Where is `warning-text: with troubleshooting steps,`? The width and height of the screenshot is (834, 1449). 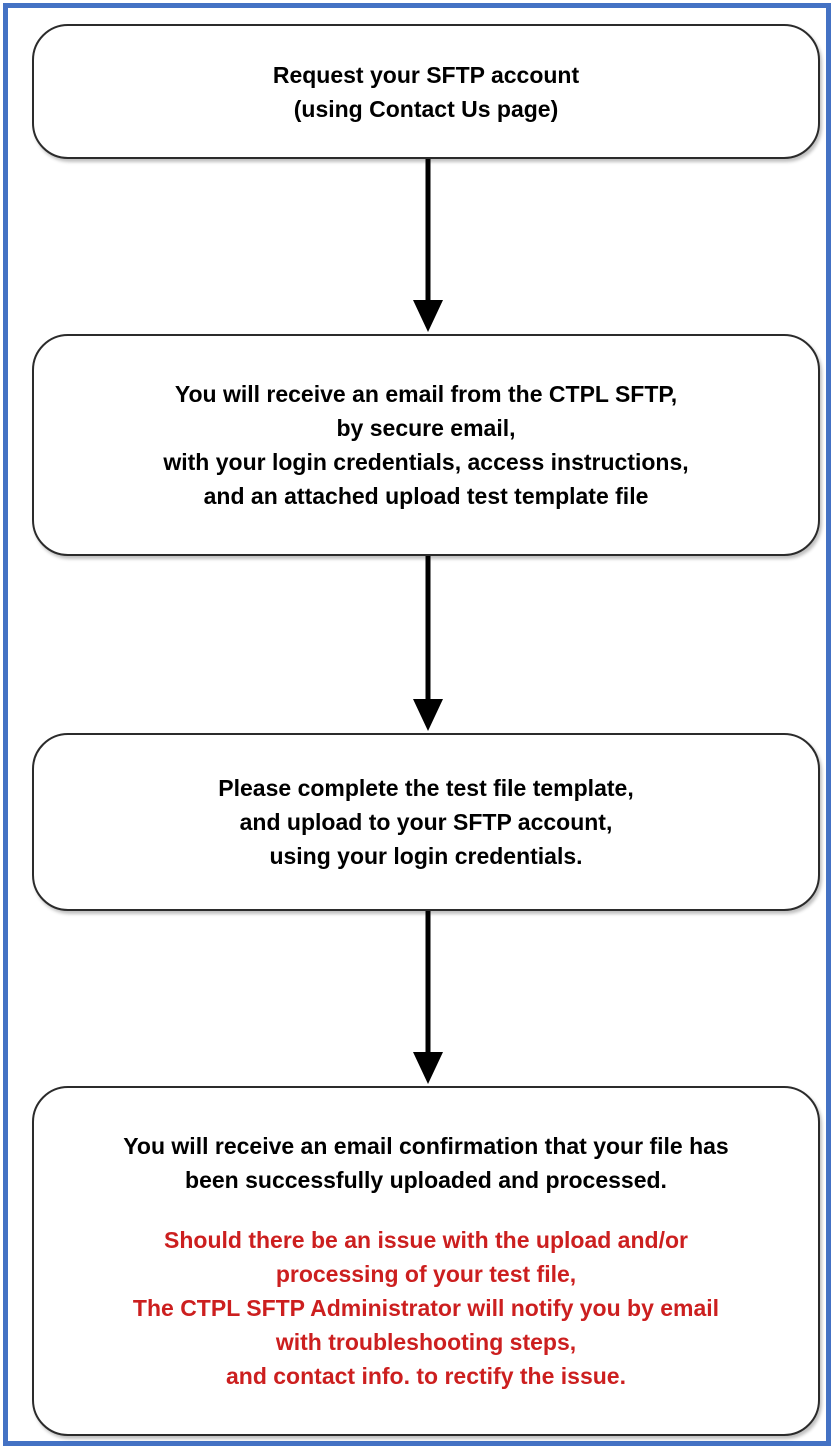 warning-text: with troubleshooting steps, is located at coordinates (426, 1342).